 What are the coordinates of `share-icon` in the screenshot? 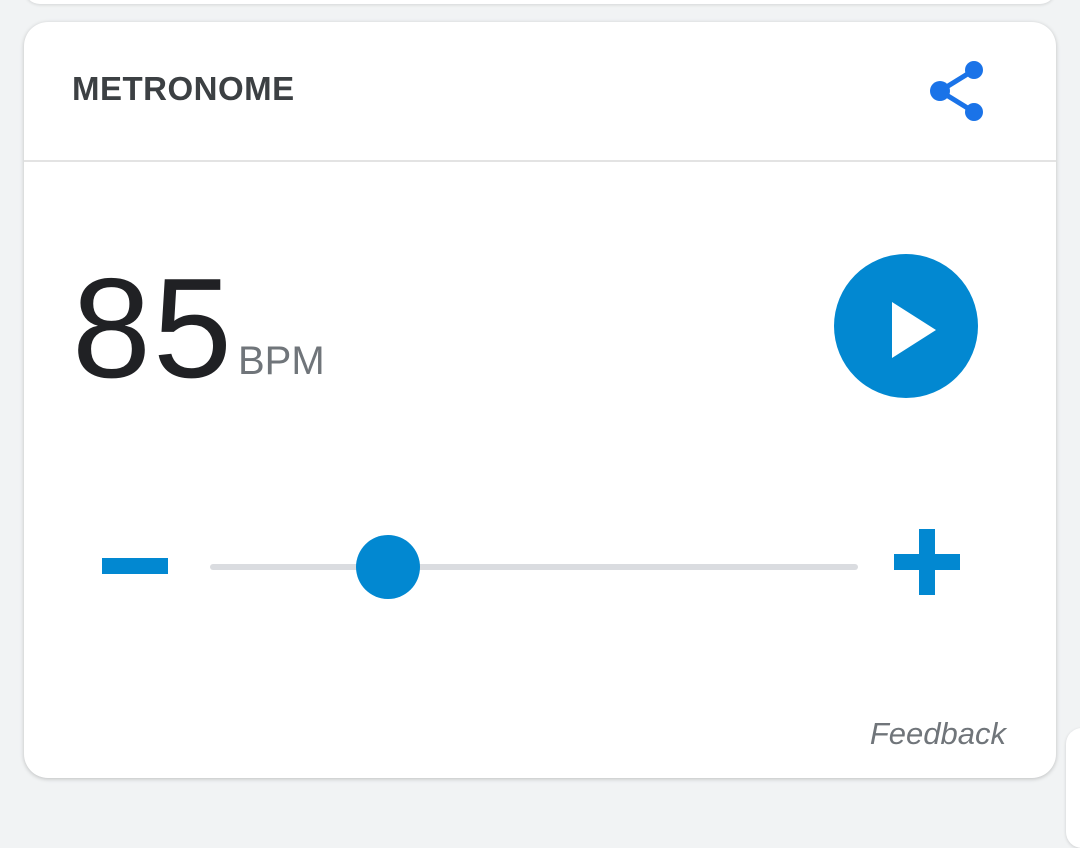 It's located at (956, 91).